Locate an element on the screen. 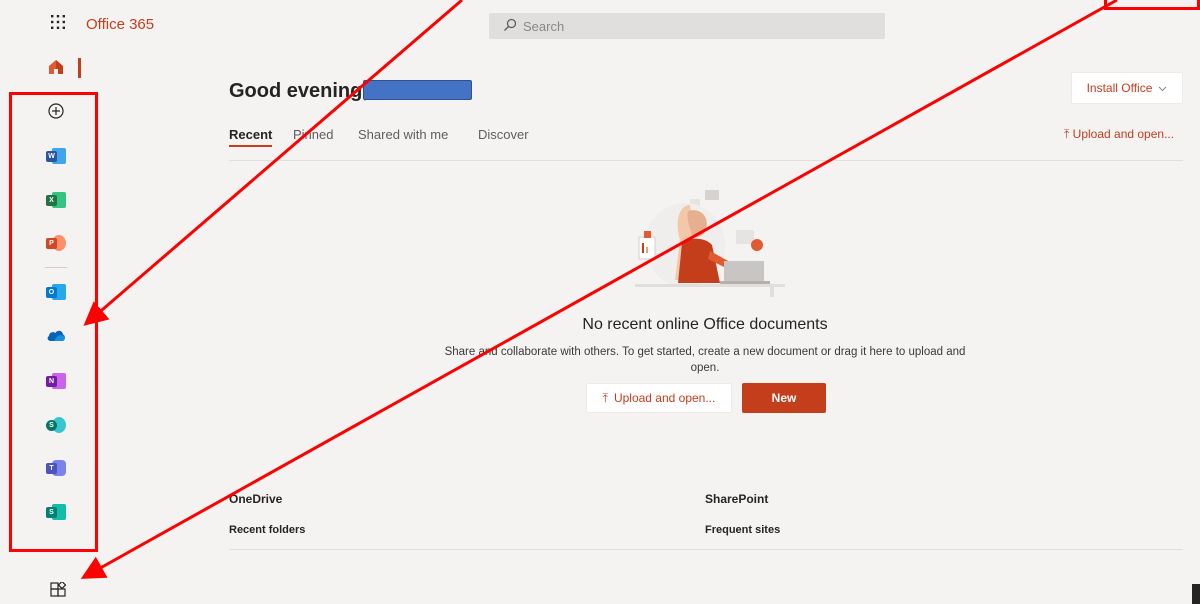  empty-state-illustration is located at coordinates (705, 242).